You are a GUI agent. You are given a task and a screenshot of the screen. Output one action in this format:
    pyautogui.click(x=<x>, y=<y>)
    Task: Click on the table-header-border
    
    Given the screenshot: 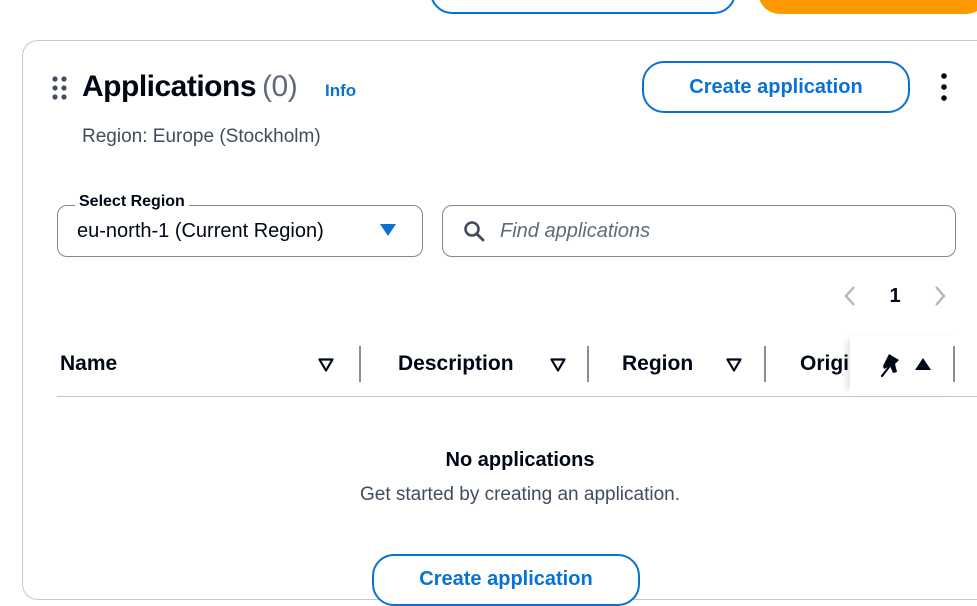 What is the action you would take?
    pyautogui.click(x=517, y=396)
    